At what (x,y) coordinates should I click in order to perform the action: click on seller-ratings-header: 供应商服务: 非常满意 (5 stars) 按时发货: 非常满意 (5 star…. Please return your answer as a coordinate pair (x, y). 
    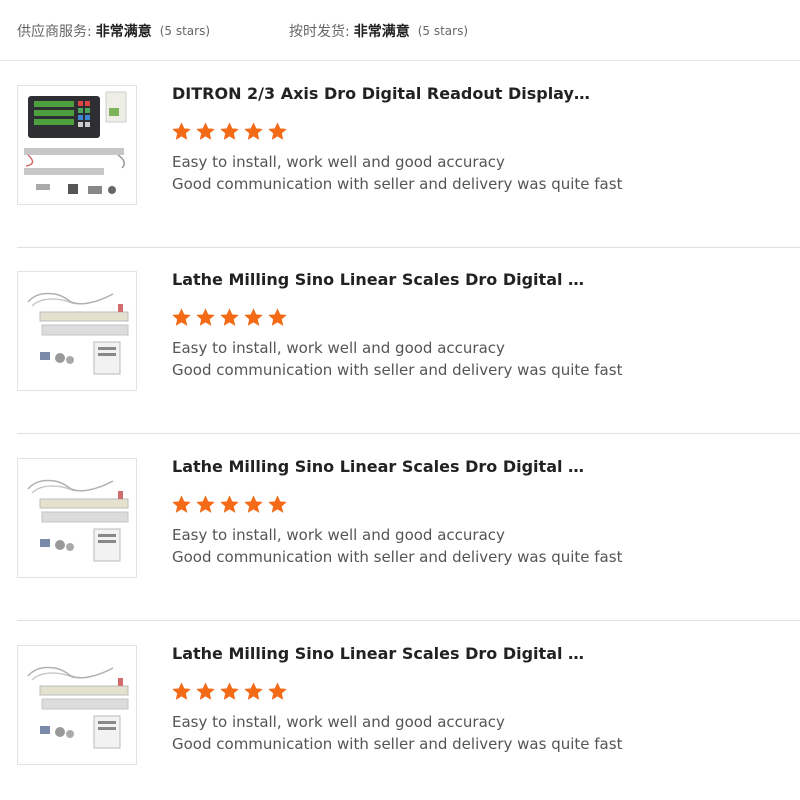
    Looking at the image, I should click on (400, 30).